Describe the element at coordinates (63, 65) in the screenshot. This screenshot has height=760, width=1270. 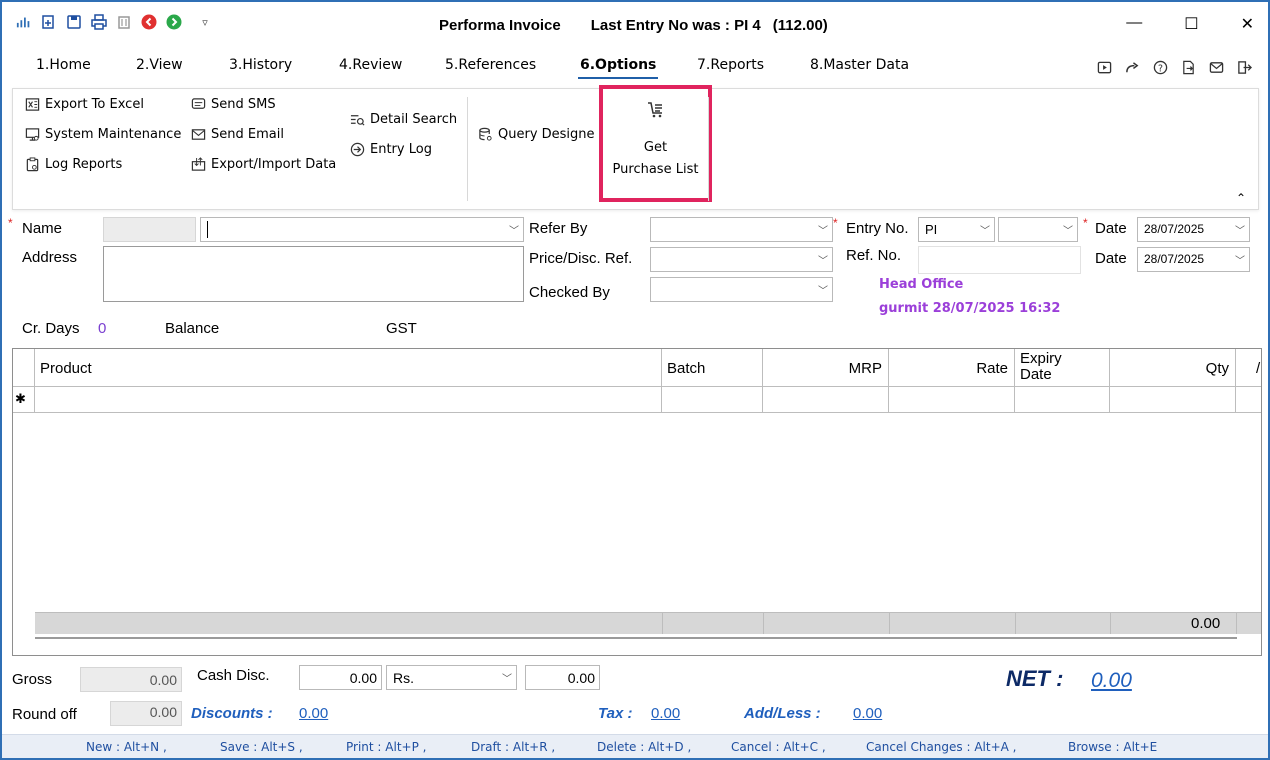
I see `tab-home: 1.Home` at that location.